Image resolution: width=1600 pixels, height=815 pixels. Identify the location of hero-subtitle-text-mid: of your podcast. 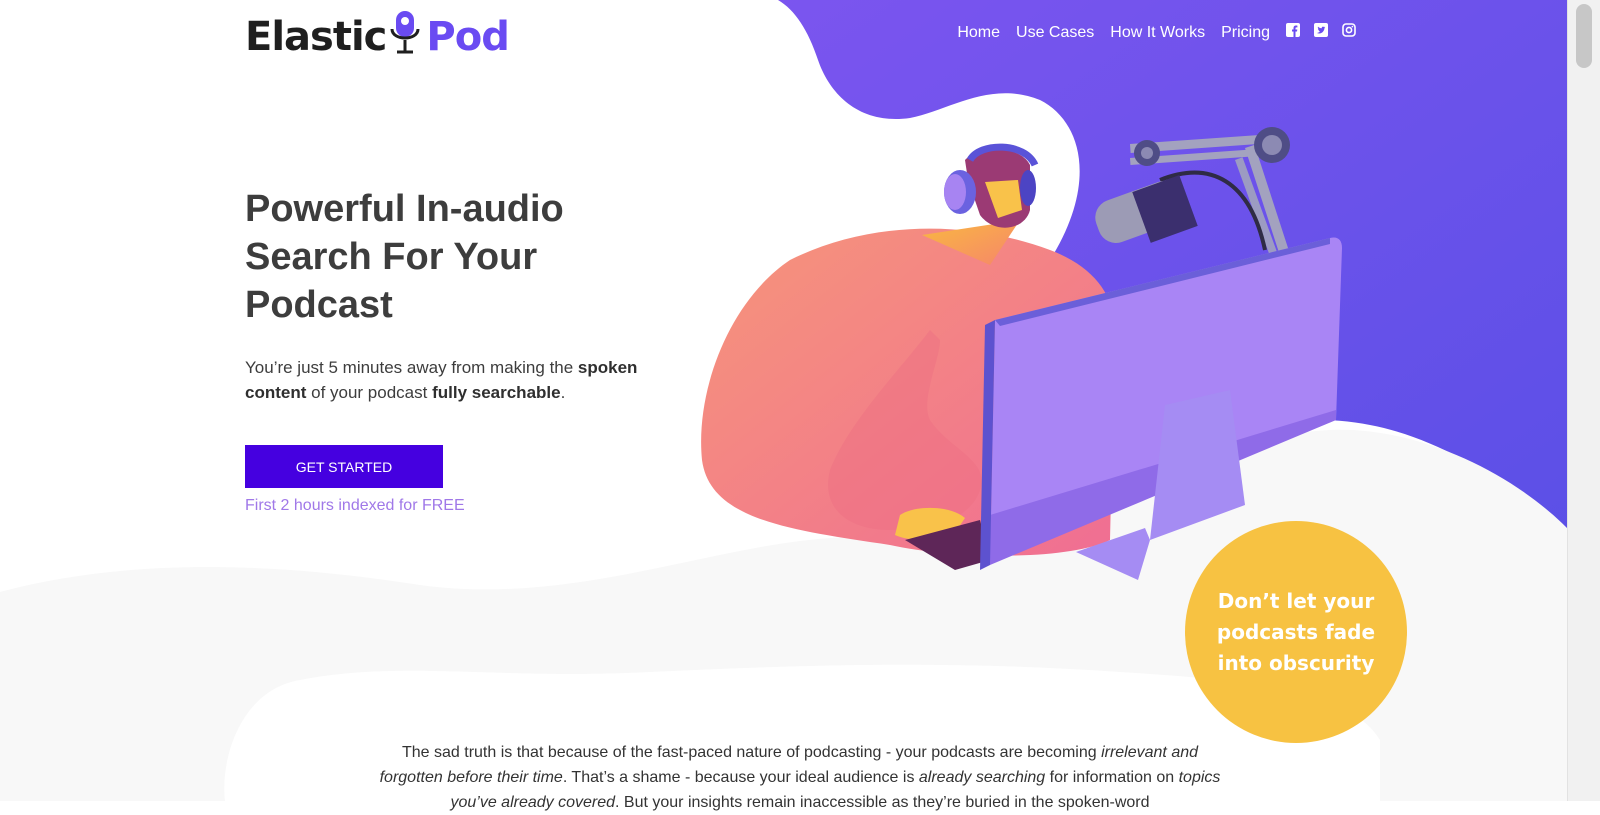
(369, 392).